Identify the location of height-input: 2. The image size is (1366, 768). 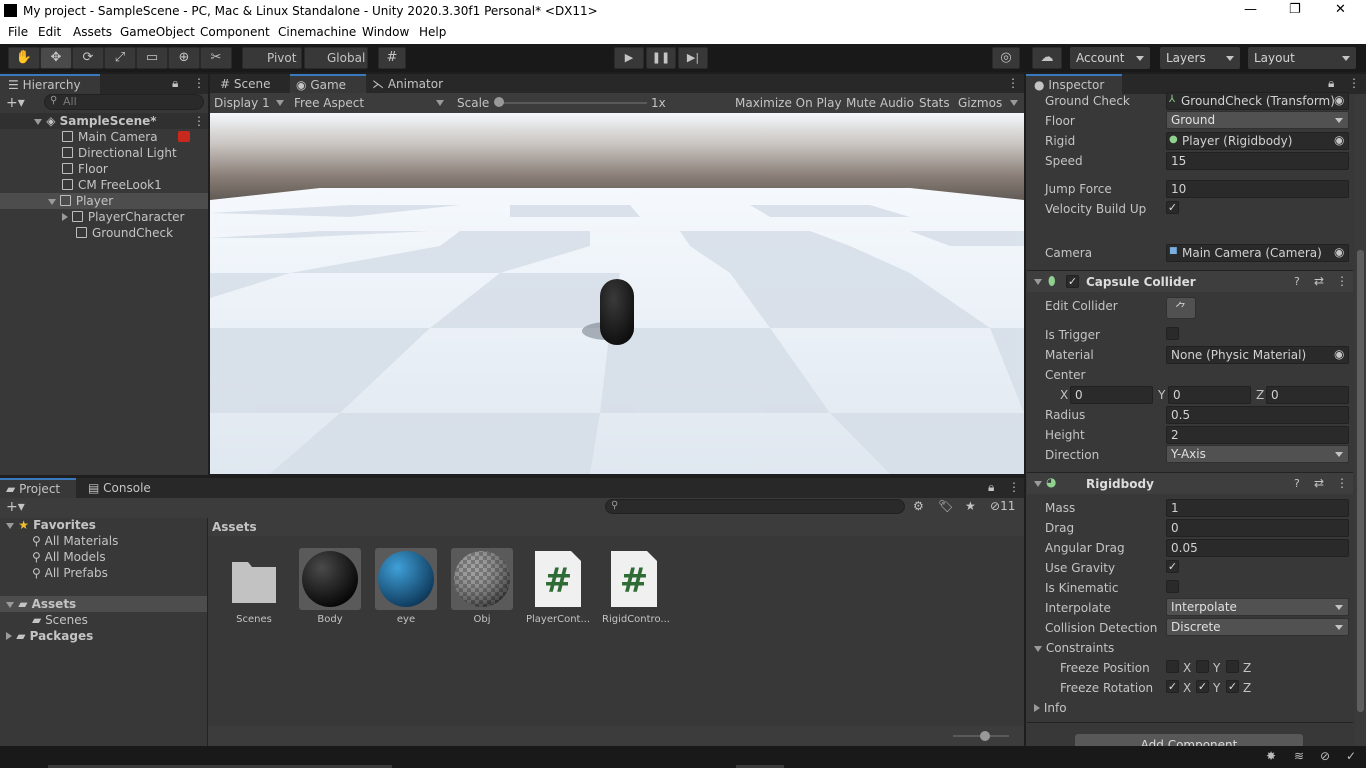
(1257, 435).